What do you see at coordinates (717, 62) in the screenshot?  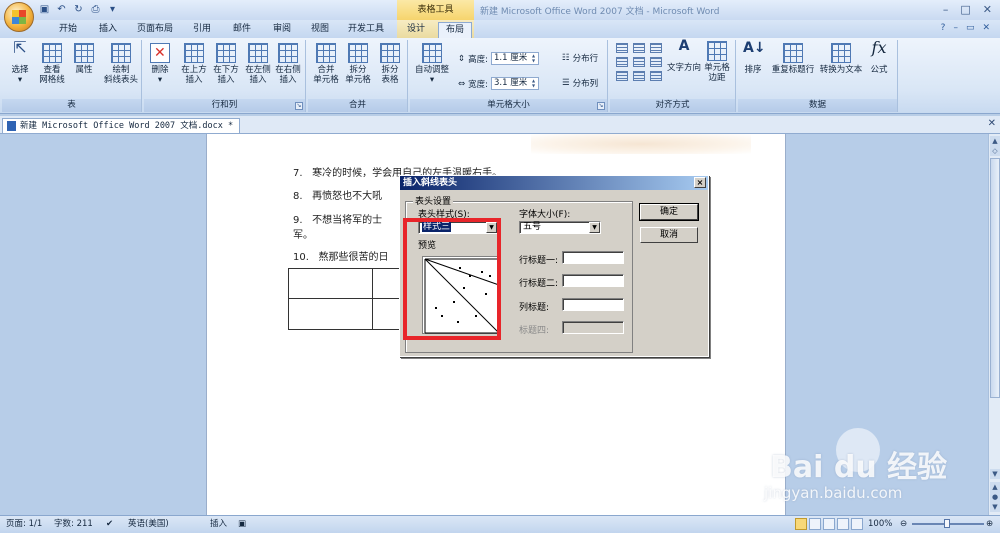 I see `cell-margins-button: 单元格 边距` at bounding box center [717, 62].